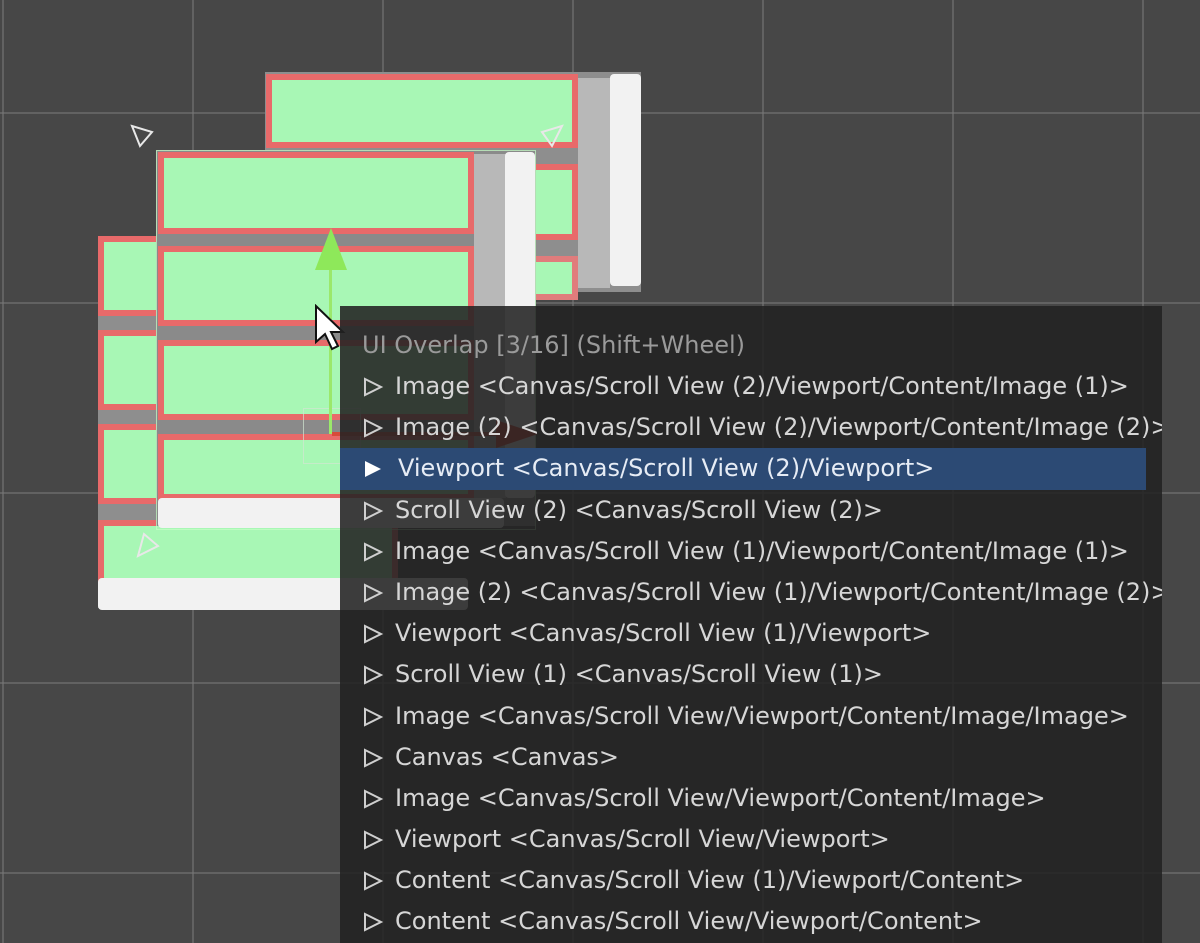 The width and height of the screenshot is (1200, 943). What do you see at coordinates (639, 674) in the screenshot?
I see `overlap-list-item-label: Scroll View (1) <Canvas/Scroll View (1)>` at bounding box center [639, 674].